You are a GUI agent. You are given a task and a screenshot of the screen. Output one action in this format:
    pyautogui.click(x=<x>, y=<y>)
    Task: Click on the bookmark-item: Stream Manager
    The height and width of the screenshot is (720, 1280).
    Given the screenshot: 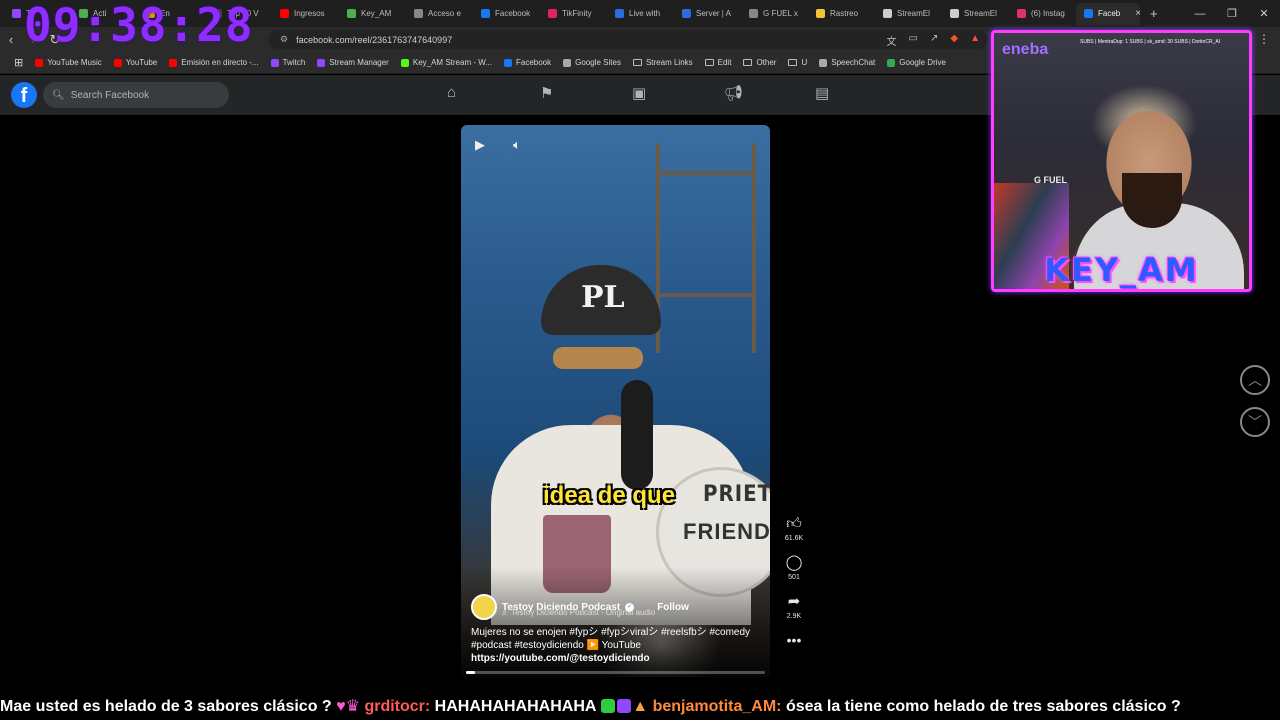 What is the action you would take?
    pyautogui.click(x=353, y=62)
    